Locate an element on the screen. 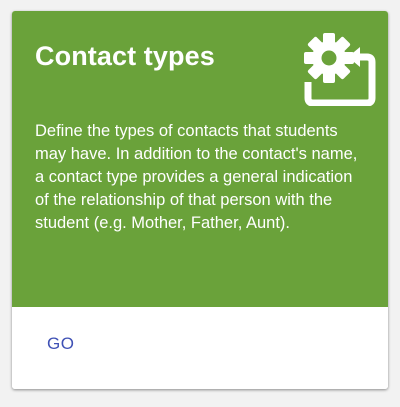 The height and width of the screenshot is (407, 400). settings-applications-icon is located at coordinates (340, 69).